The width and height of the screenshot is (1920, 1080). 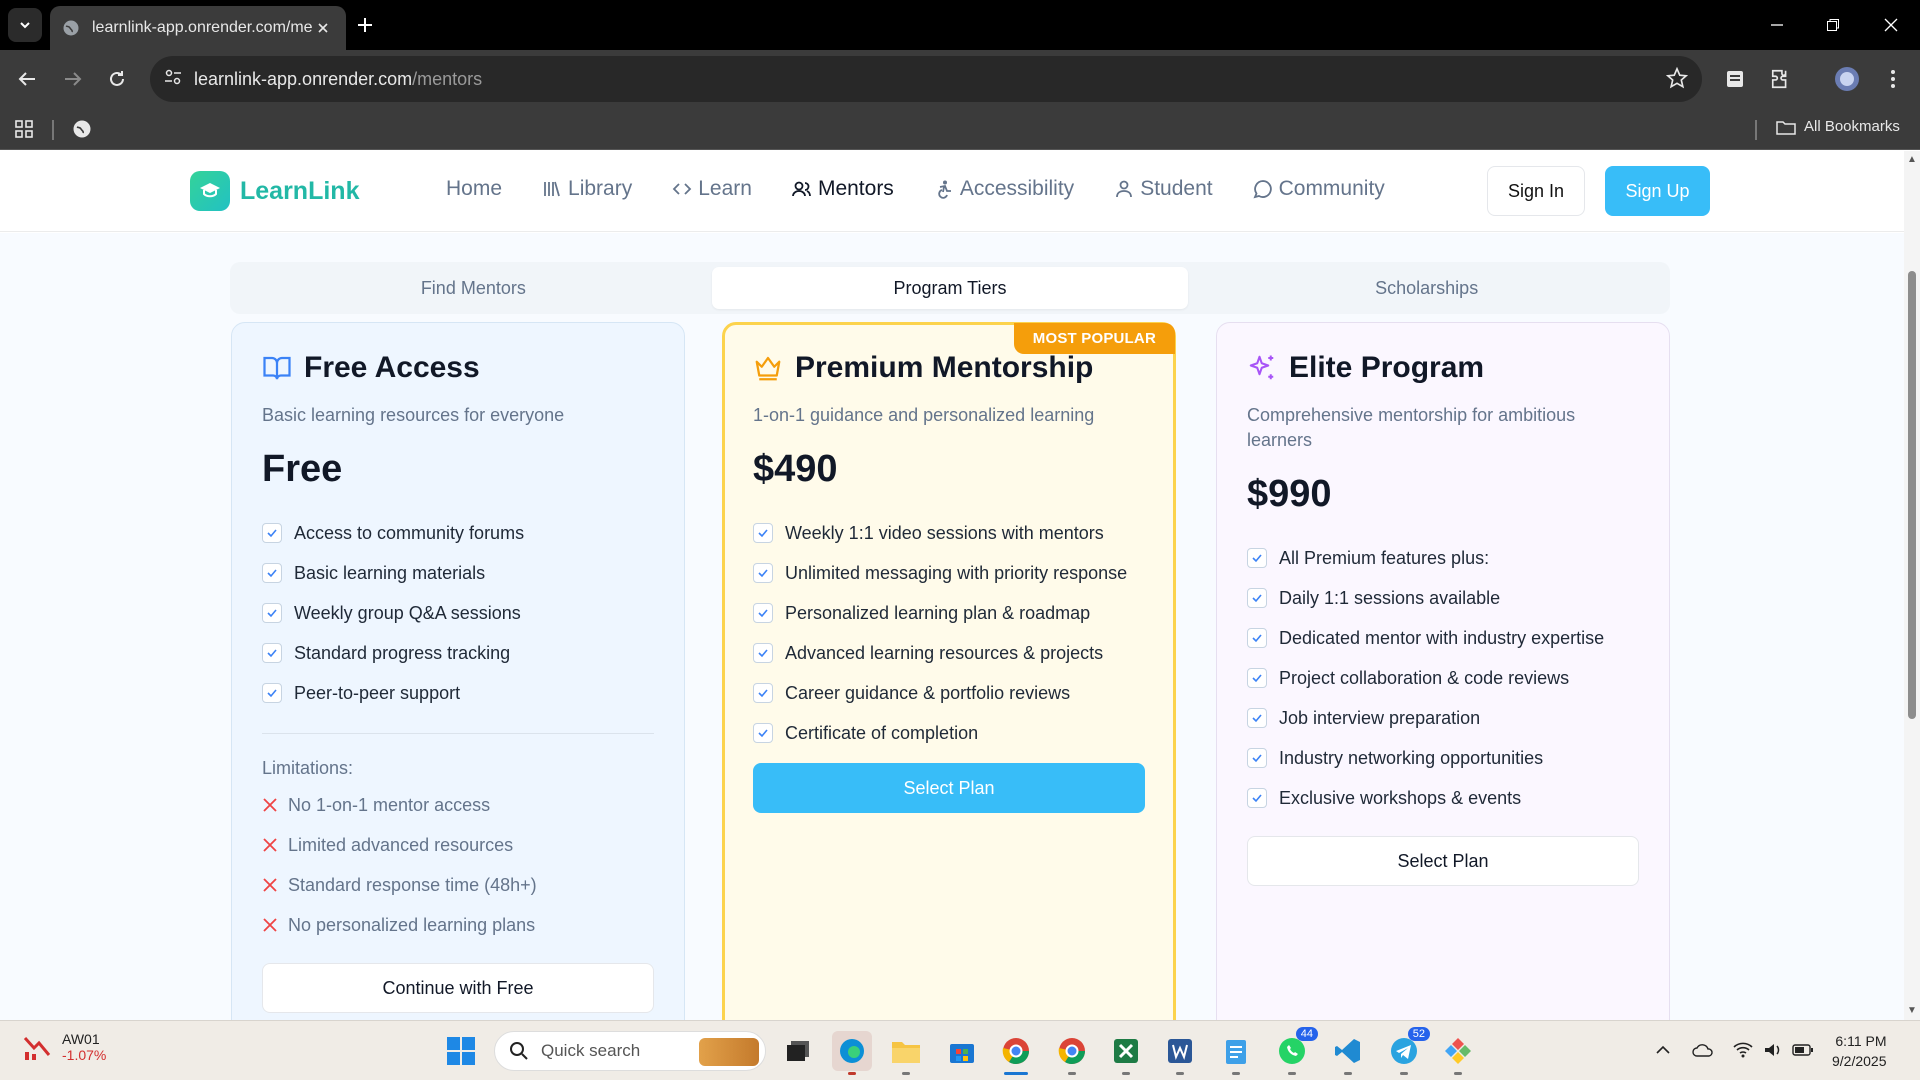 What do you see at coordinates (365, 25) in the screenshot?
I see `new-tab-icon` at bounding box center [365, 25].